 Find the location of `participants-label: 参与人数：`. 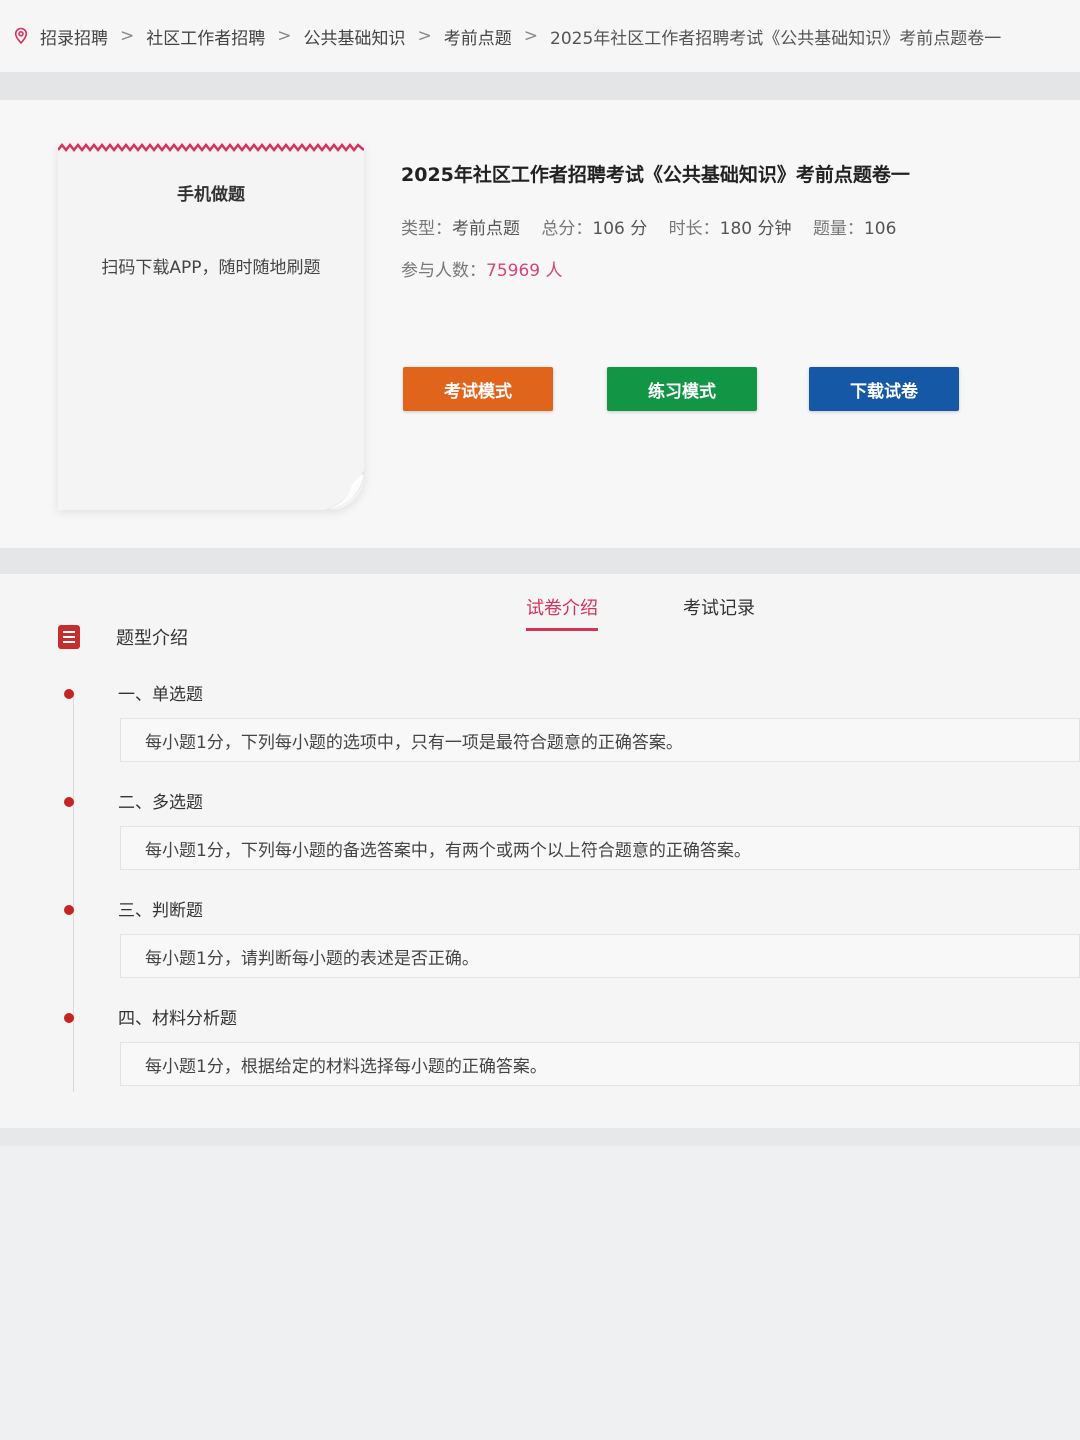

participants-label: 参与人数： is located at coordinates (443, 271).